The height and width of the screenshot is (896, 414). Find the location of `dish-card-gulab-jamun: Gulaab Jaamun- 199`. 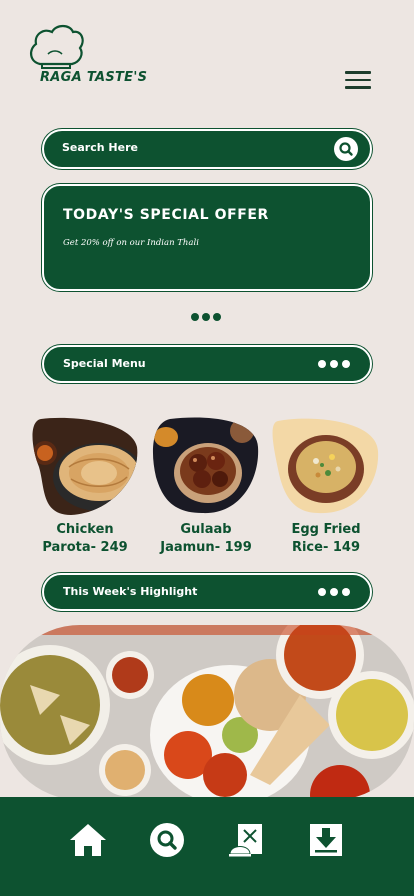

dish-card-gulab-jamun: Gulaab Jaamun- 199 is located at coordinates (206, 487).